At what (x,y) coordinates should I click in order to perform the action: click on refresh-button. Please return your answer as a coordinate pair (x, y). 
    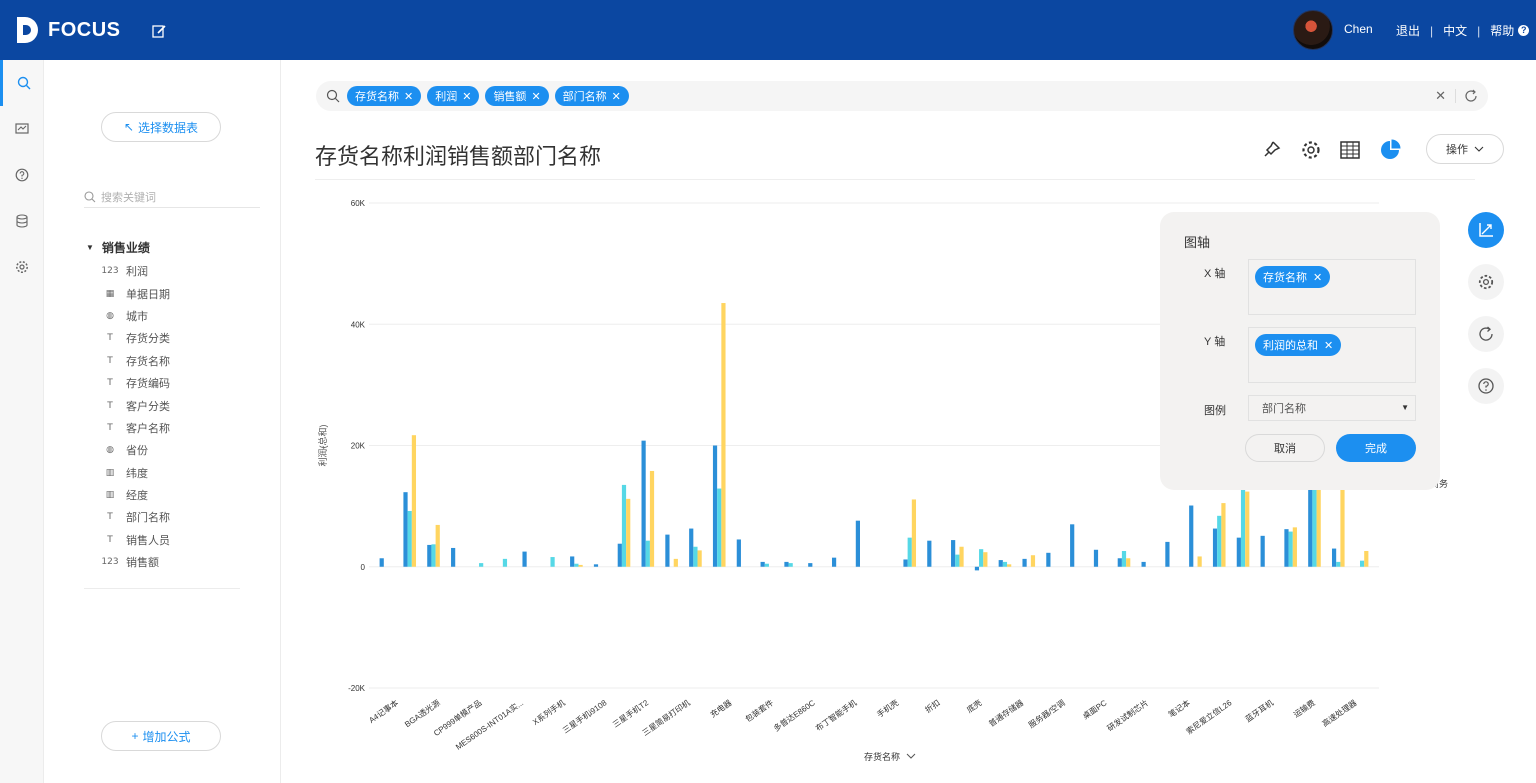
    Looking at the image, I should click on (1486, 334).